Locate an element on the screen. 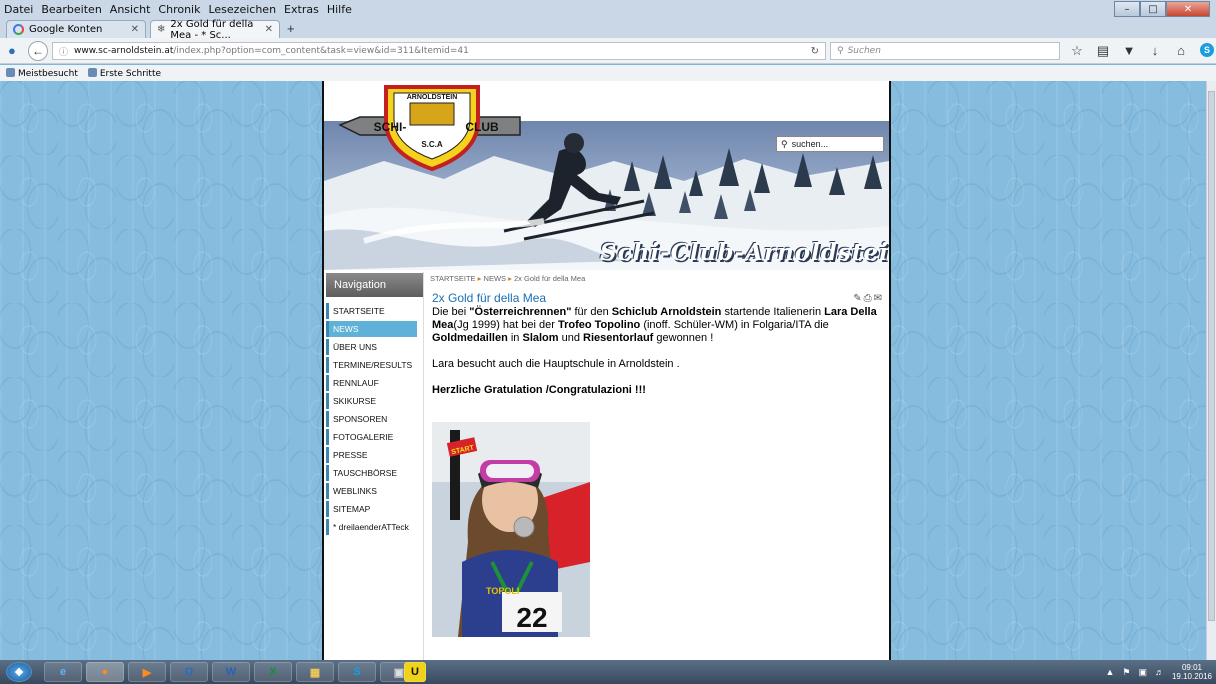 The height and width of the screenshot is (684, 1216). back-button: ← is located at coordinates (38, 51).